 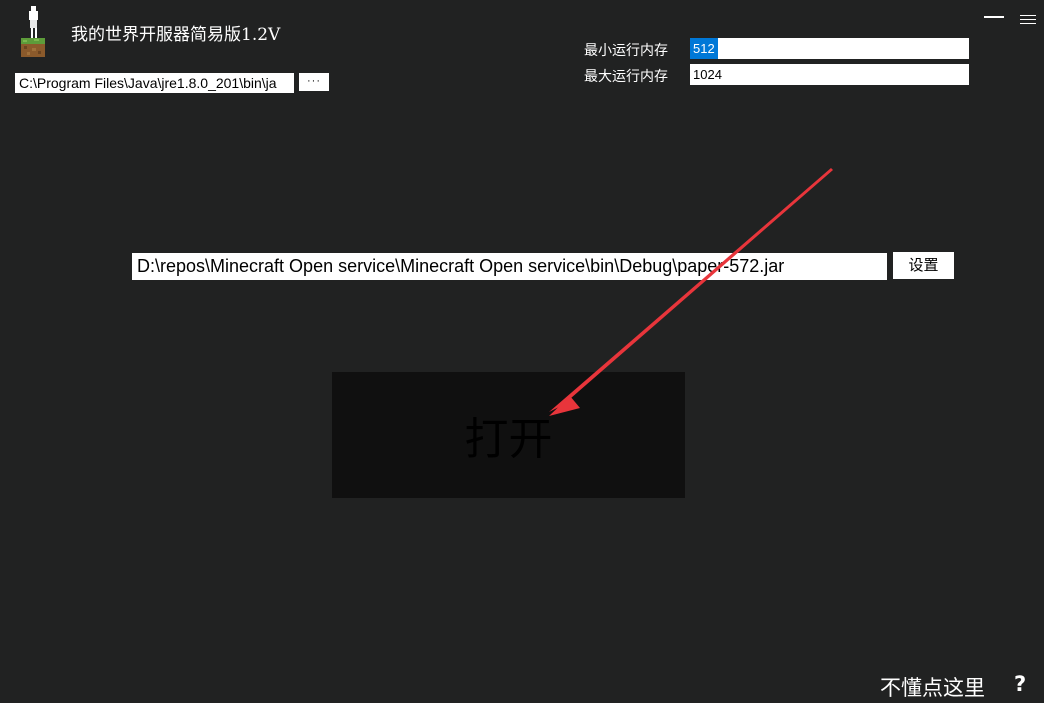 I want to click on minecraft-grass-block-icon, so click(x=33, y=32).